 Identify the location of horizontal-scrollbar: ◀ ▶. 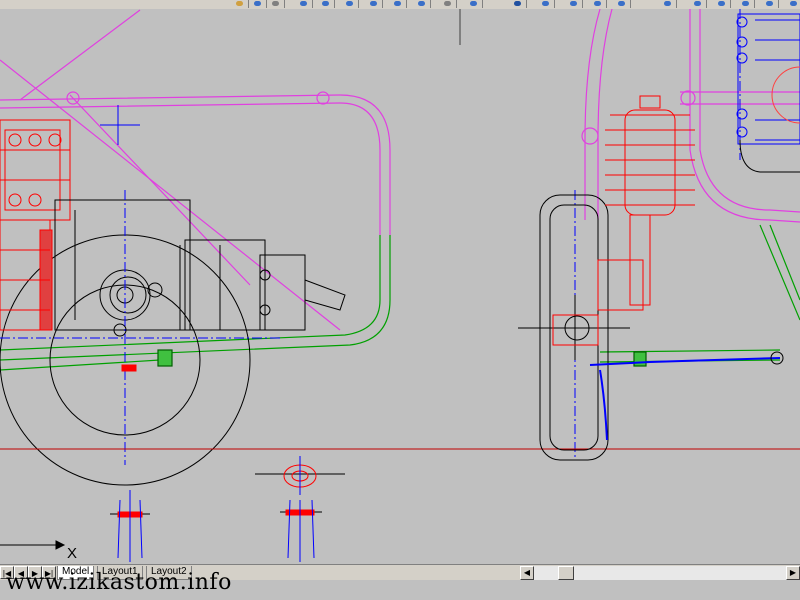
(660, 573).